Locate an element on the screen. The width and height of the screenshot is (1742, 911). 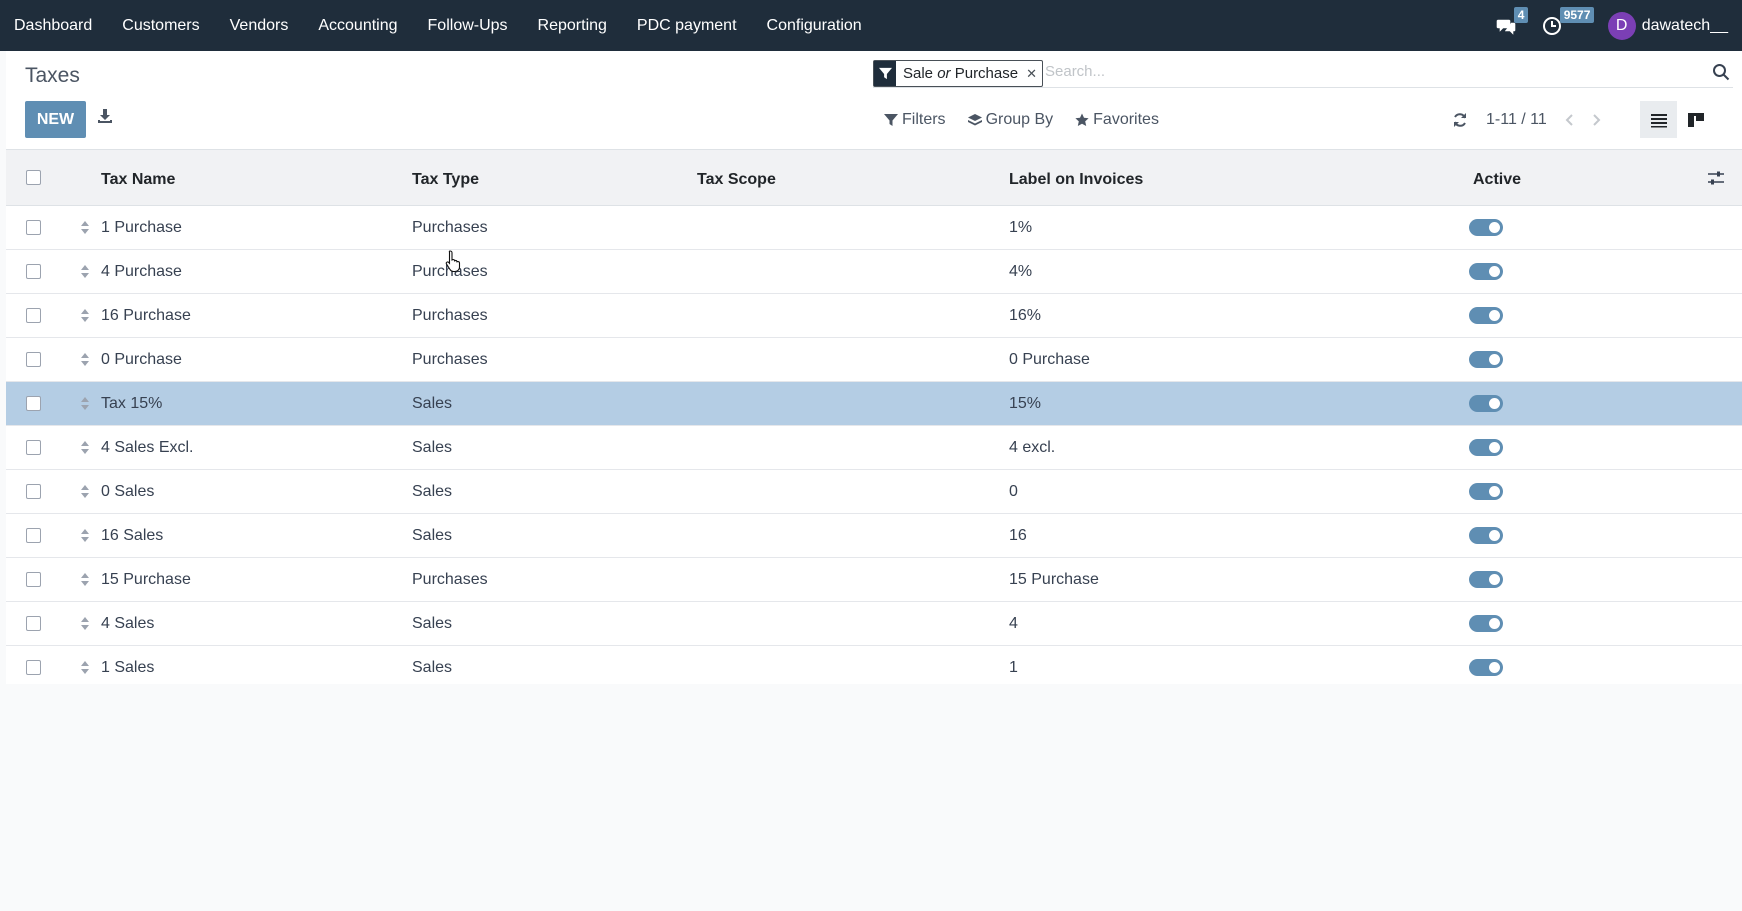
new-button: NEW is located at coordinates (55, 119).